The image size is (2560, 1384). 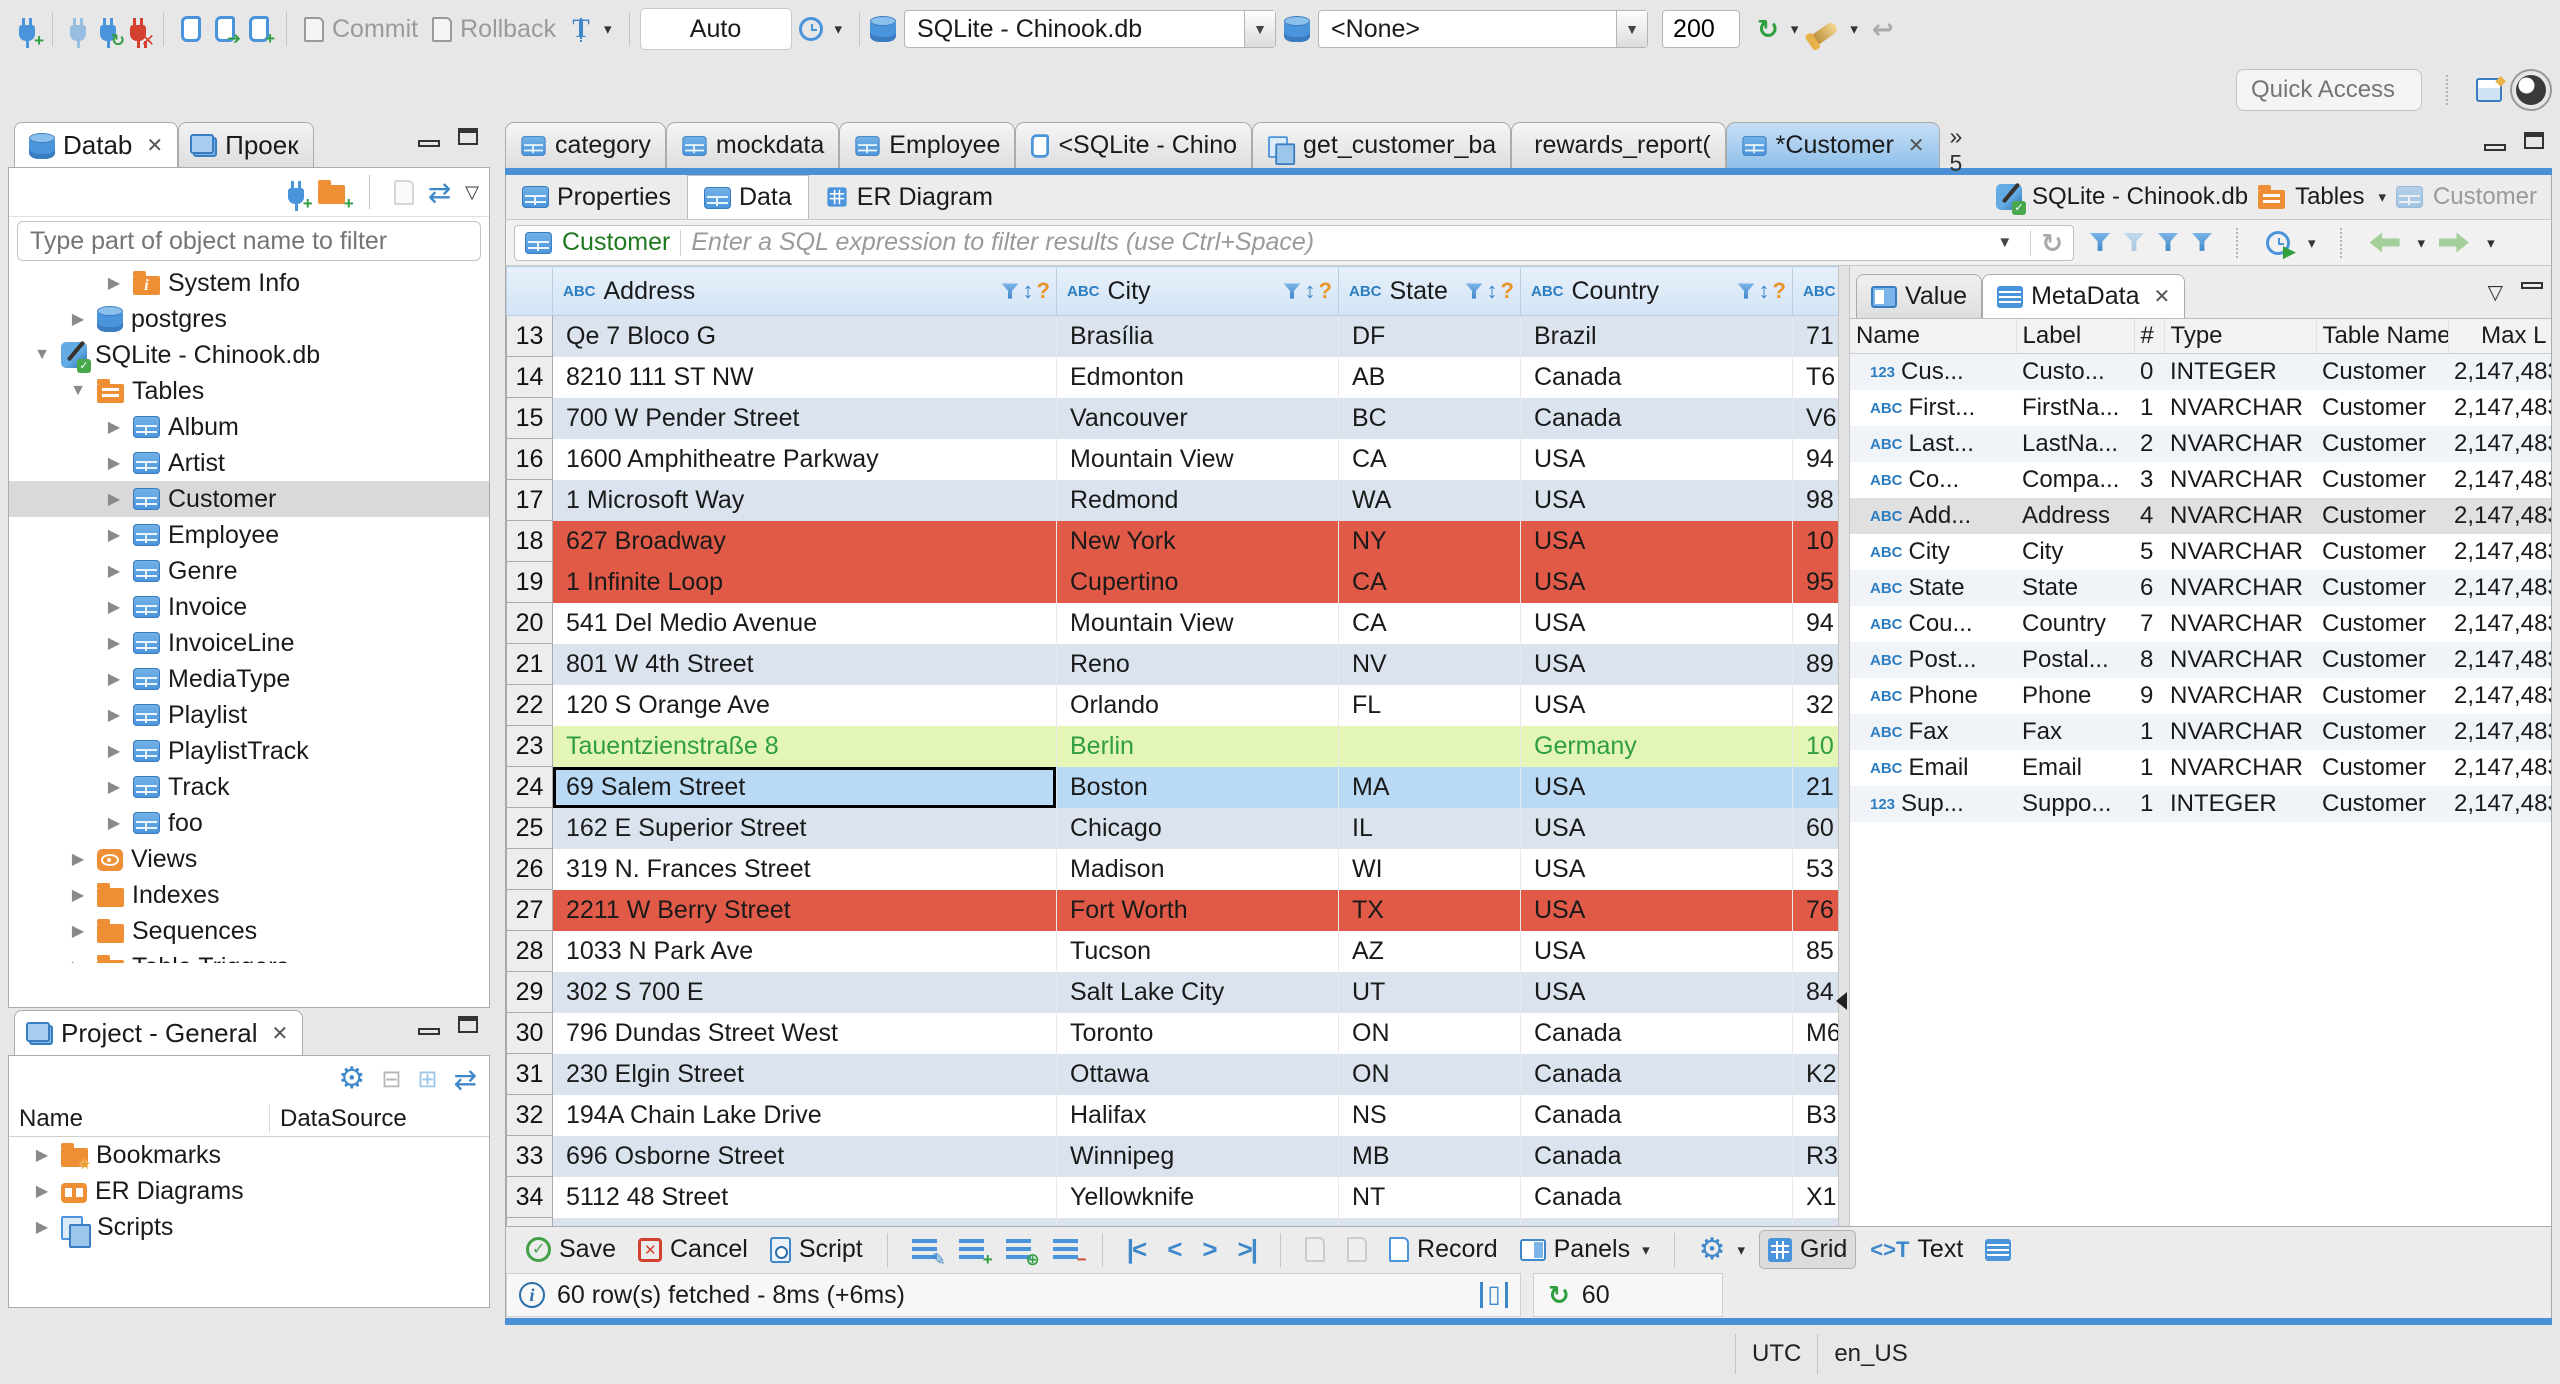 I want to click on minimize-button, so click(x=2532, y=285).